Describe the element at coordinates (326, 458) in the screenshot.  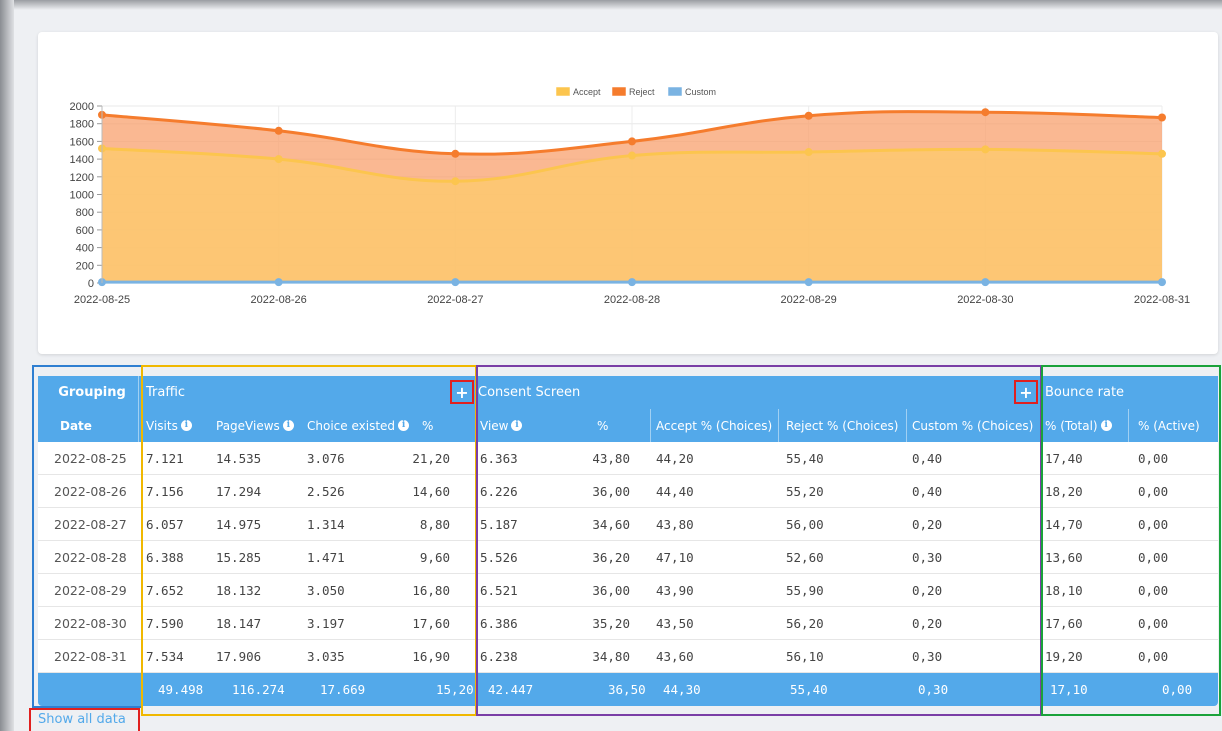
I see `cell-choice: 3.076` at that location.